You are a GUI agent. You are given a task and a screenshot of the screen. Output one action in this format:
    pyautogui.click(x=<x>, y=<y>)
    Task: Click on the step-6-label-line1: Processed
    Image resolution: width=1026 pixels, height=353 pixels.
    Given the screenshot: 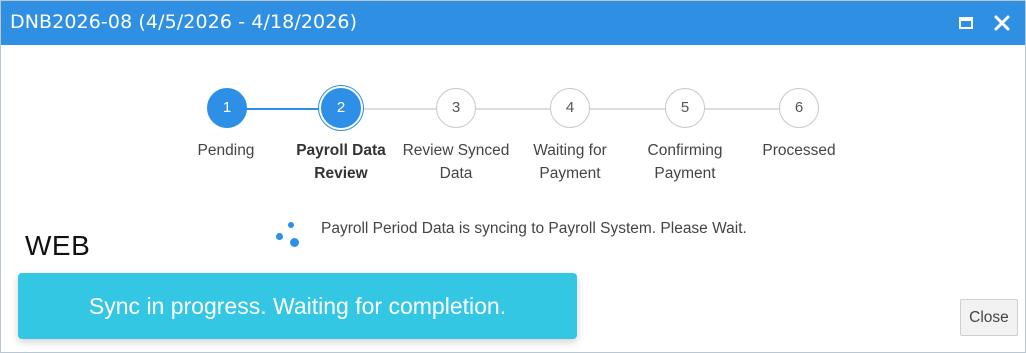 What is the action you would take?
    pyautogui.click(x=799, y=150)
    